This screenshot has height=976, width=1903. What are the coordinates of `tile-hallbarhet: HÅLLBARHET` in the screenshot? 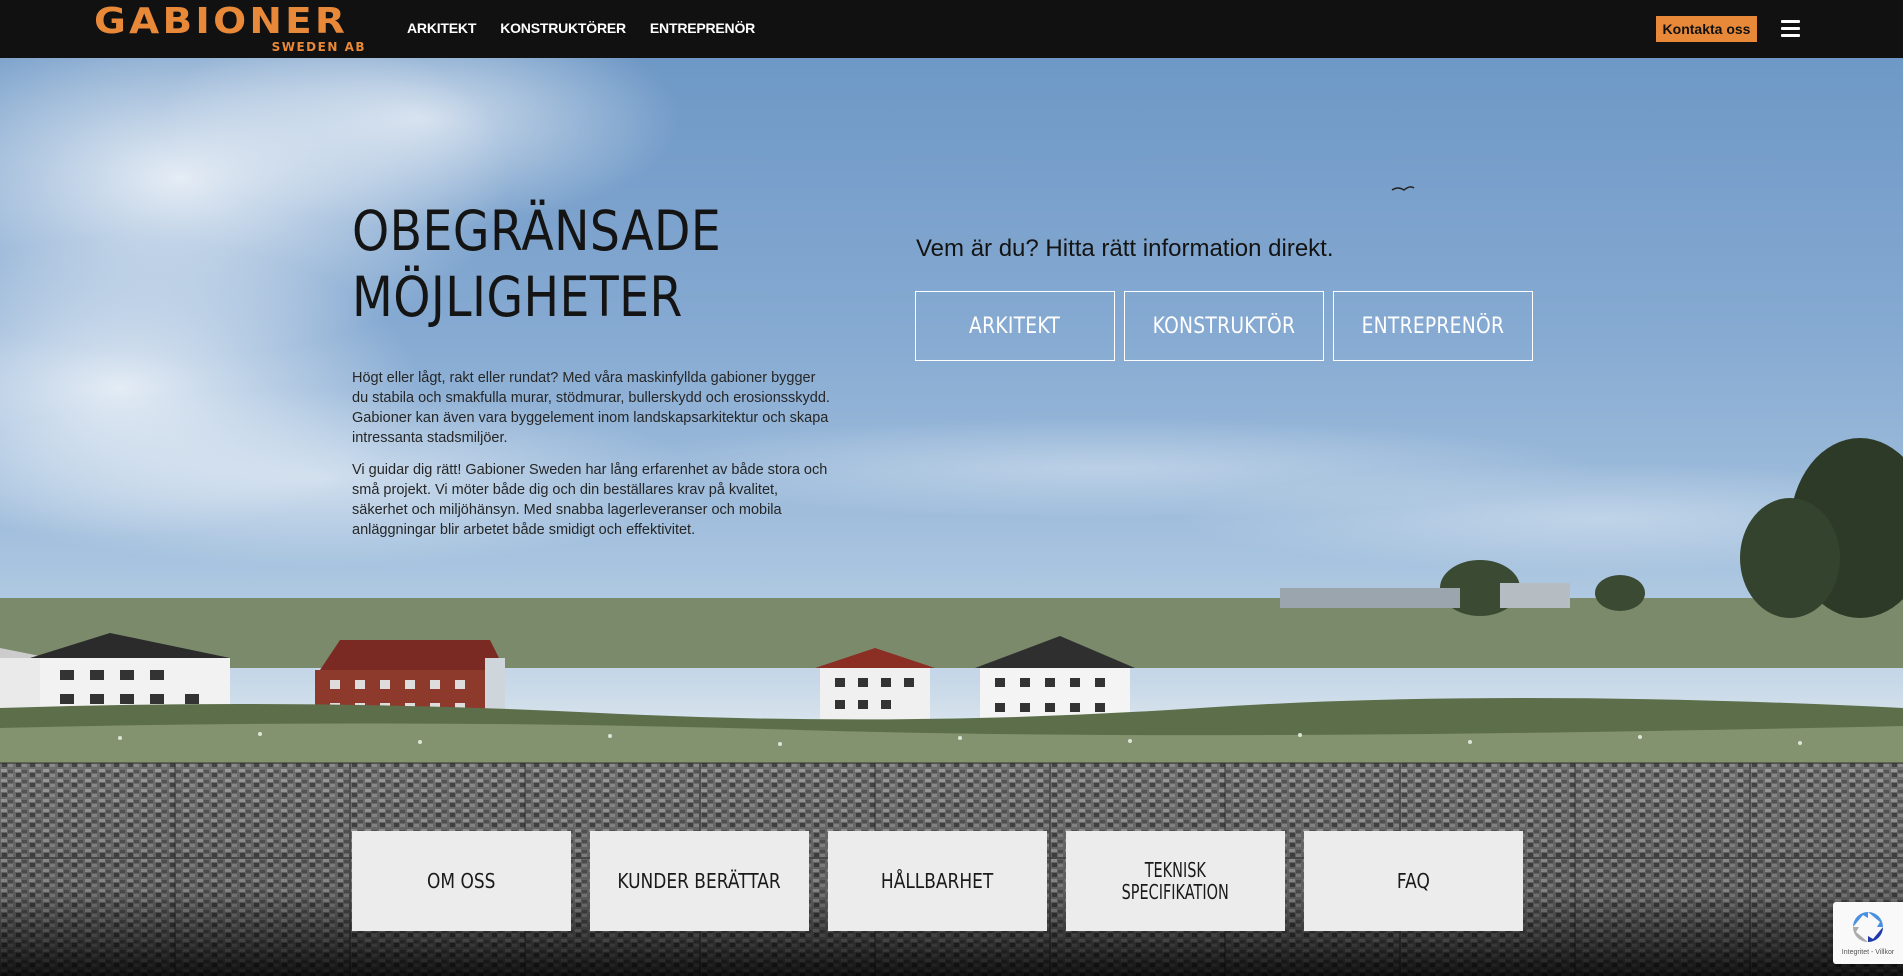 It's located at (937, 881).